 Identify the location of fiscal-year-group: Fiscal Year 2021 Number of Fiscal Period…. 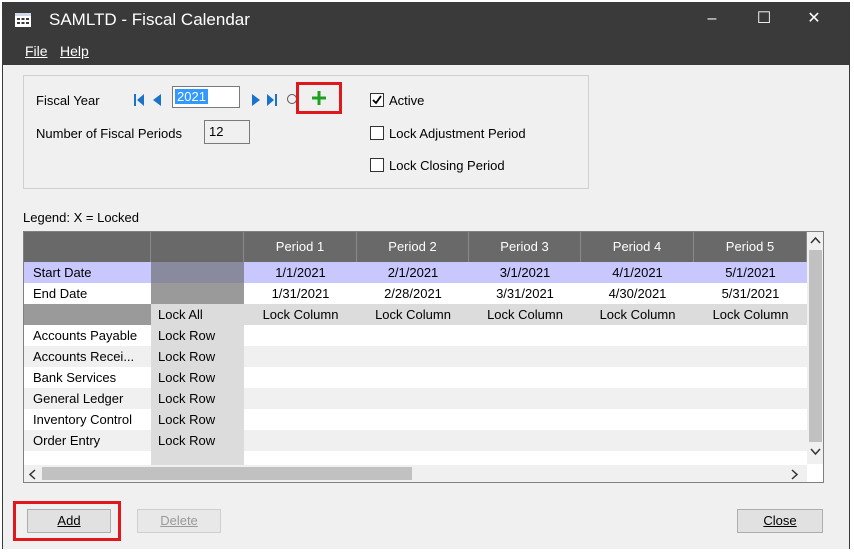
(306, 132).